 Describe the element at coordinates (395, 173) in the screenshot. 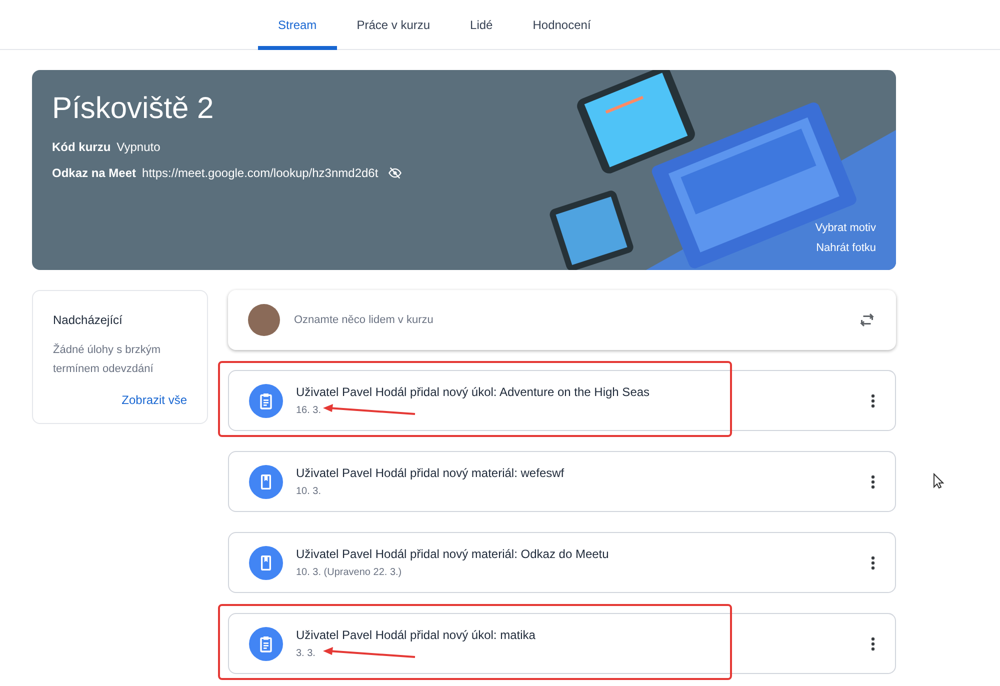

I see `visibility-off-icon` at that location.